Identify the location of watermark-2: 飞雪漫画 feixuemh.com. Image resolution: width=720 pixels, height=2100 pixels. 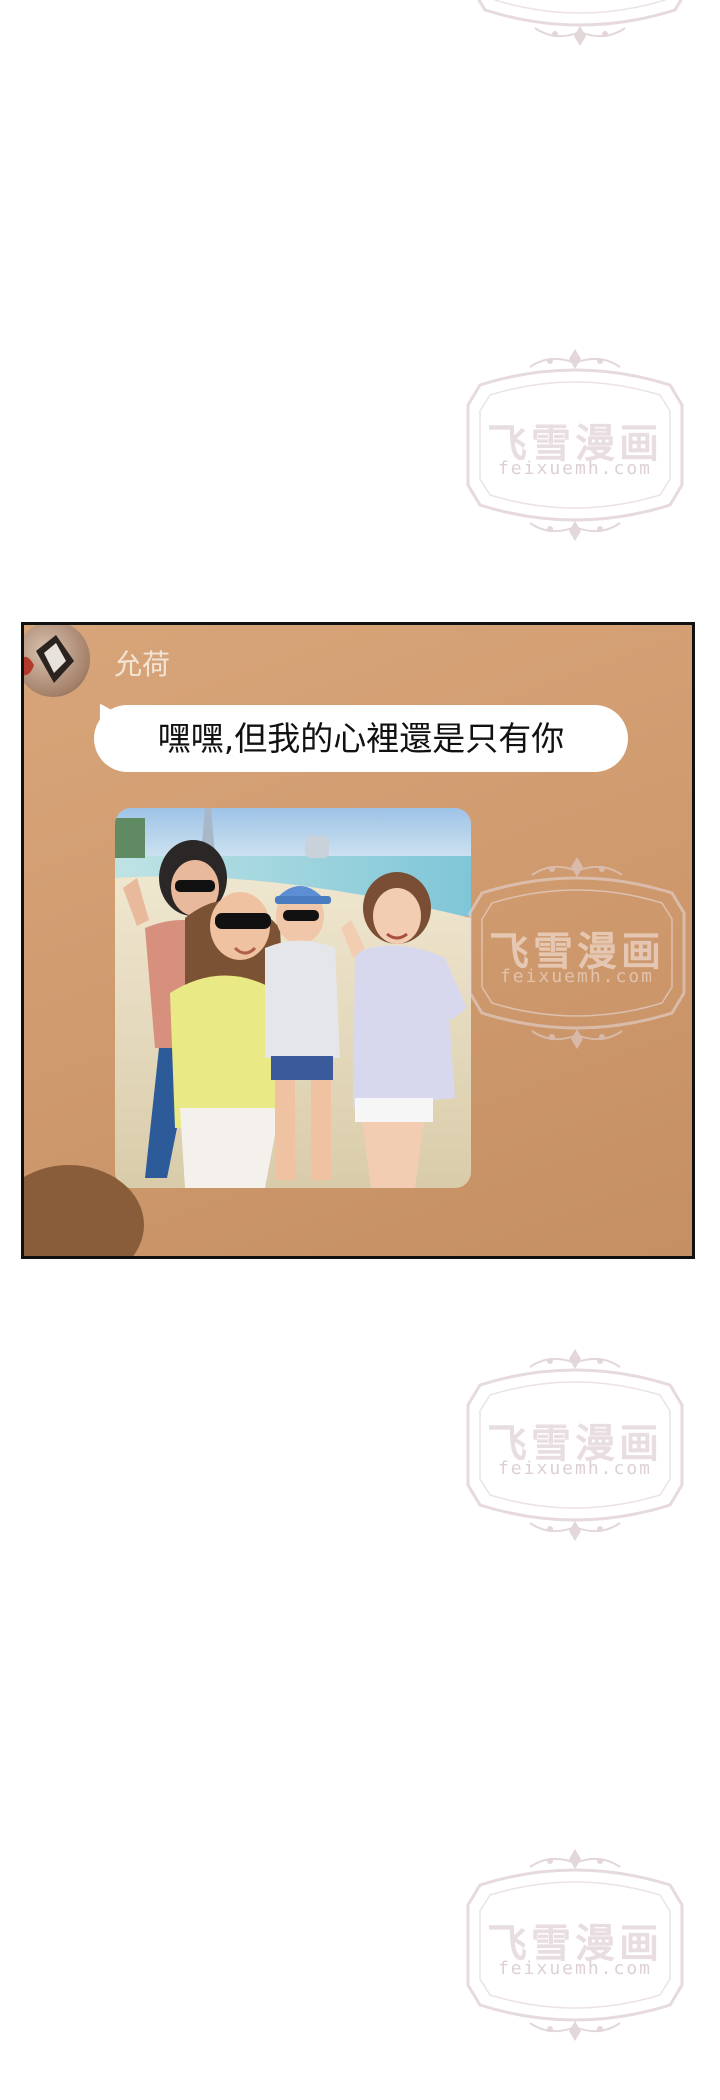
(575, 1445).